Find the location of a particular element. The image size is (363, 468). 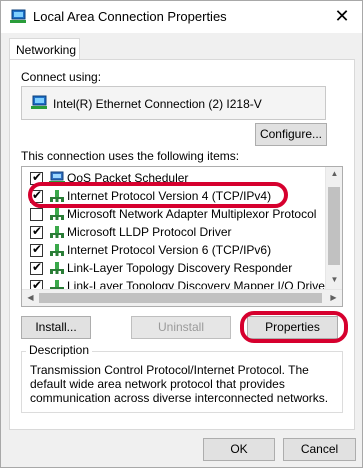

list-item-label: Internet Protocol Version 4 (TCP/IPv4) is located at coordinates (169, 196).